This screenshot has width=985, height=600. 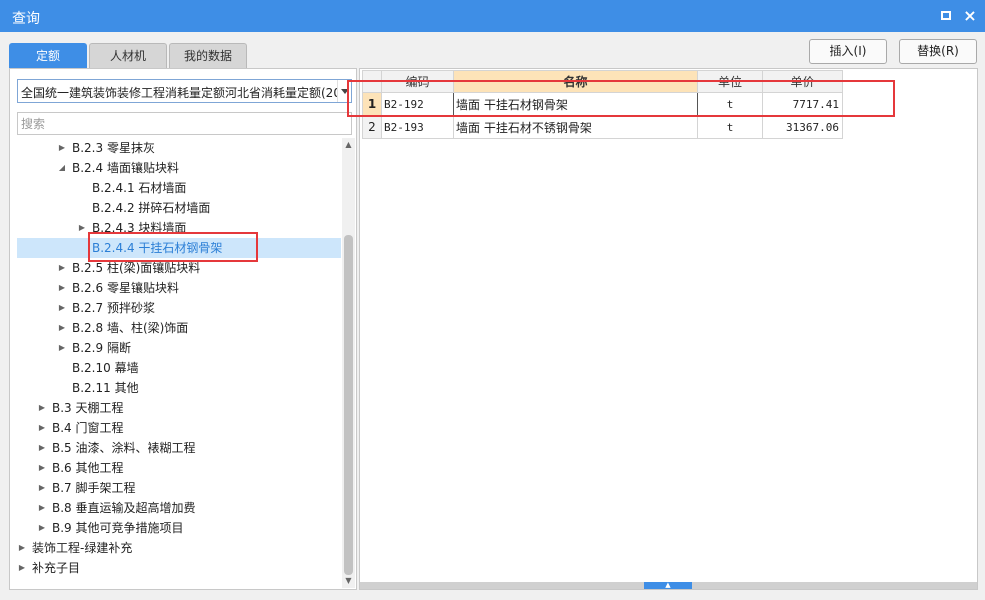 What do you see at coordinates (101, 348) in the screenshot?
I see `tree-node-label: B.2.9 隔断` at bounding box center [101, 348].